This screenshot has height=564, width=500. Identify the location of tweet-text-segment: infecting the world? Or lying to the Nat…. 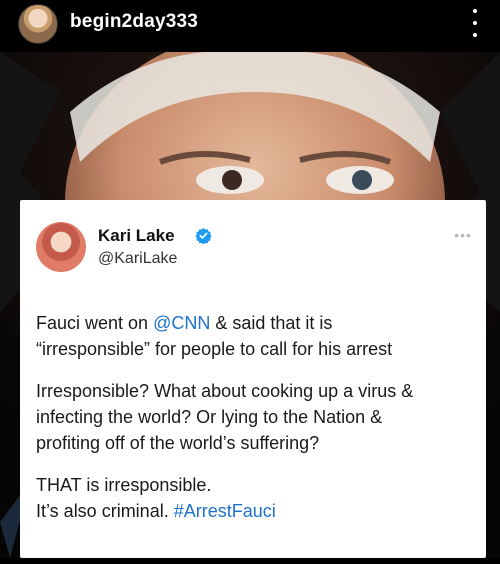
(209, 417).